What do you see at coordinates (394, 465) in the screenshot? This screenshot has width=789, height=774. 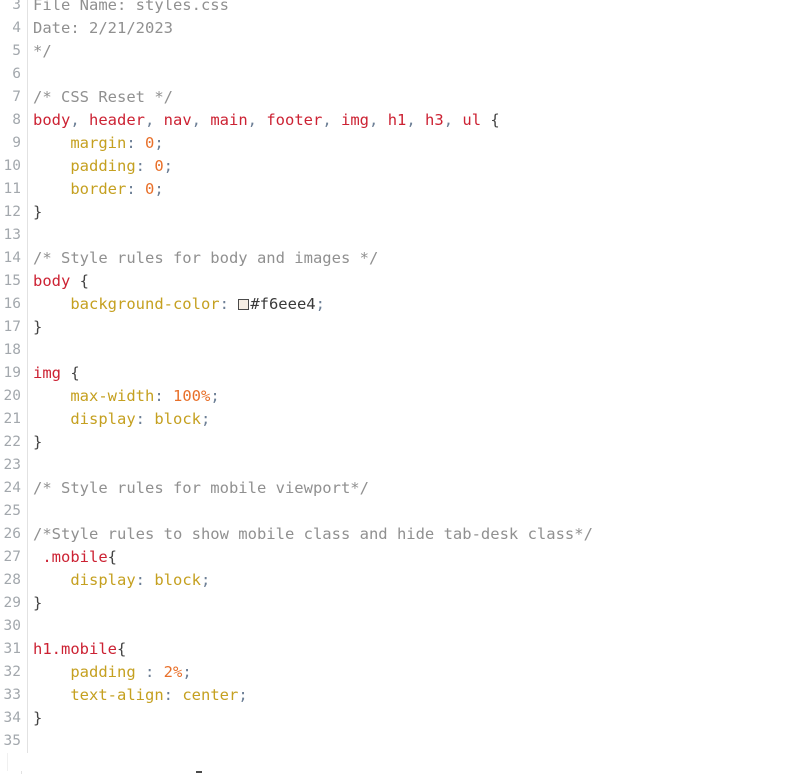 I see `code-line: 23` at bounding box center [394, 465].